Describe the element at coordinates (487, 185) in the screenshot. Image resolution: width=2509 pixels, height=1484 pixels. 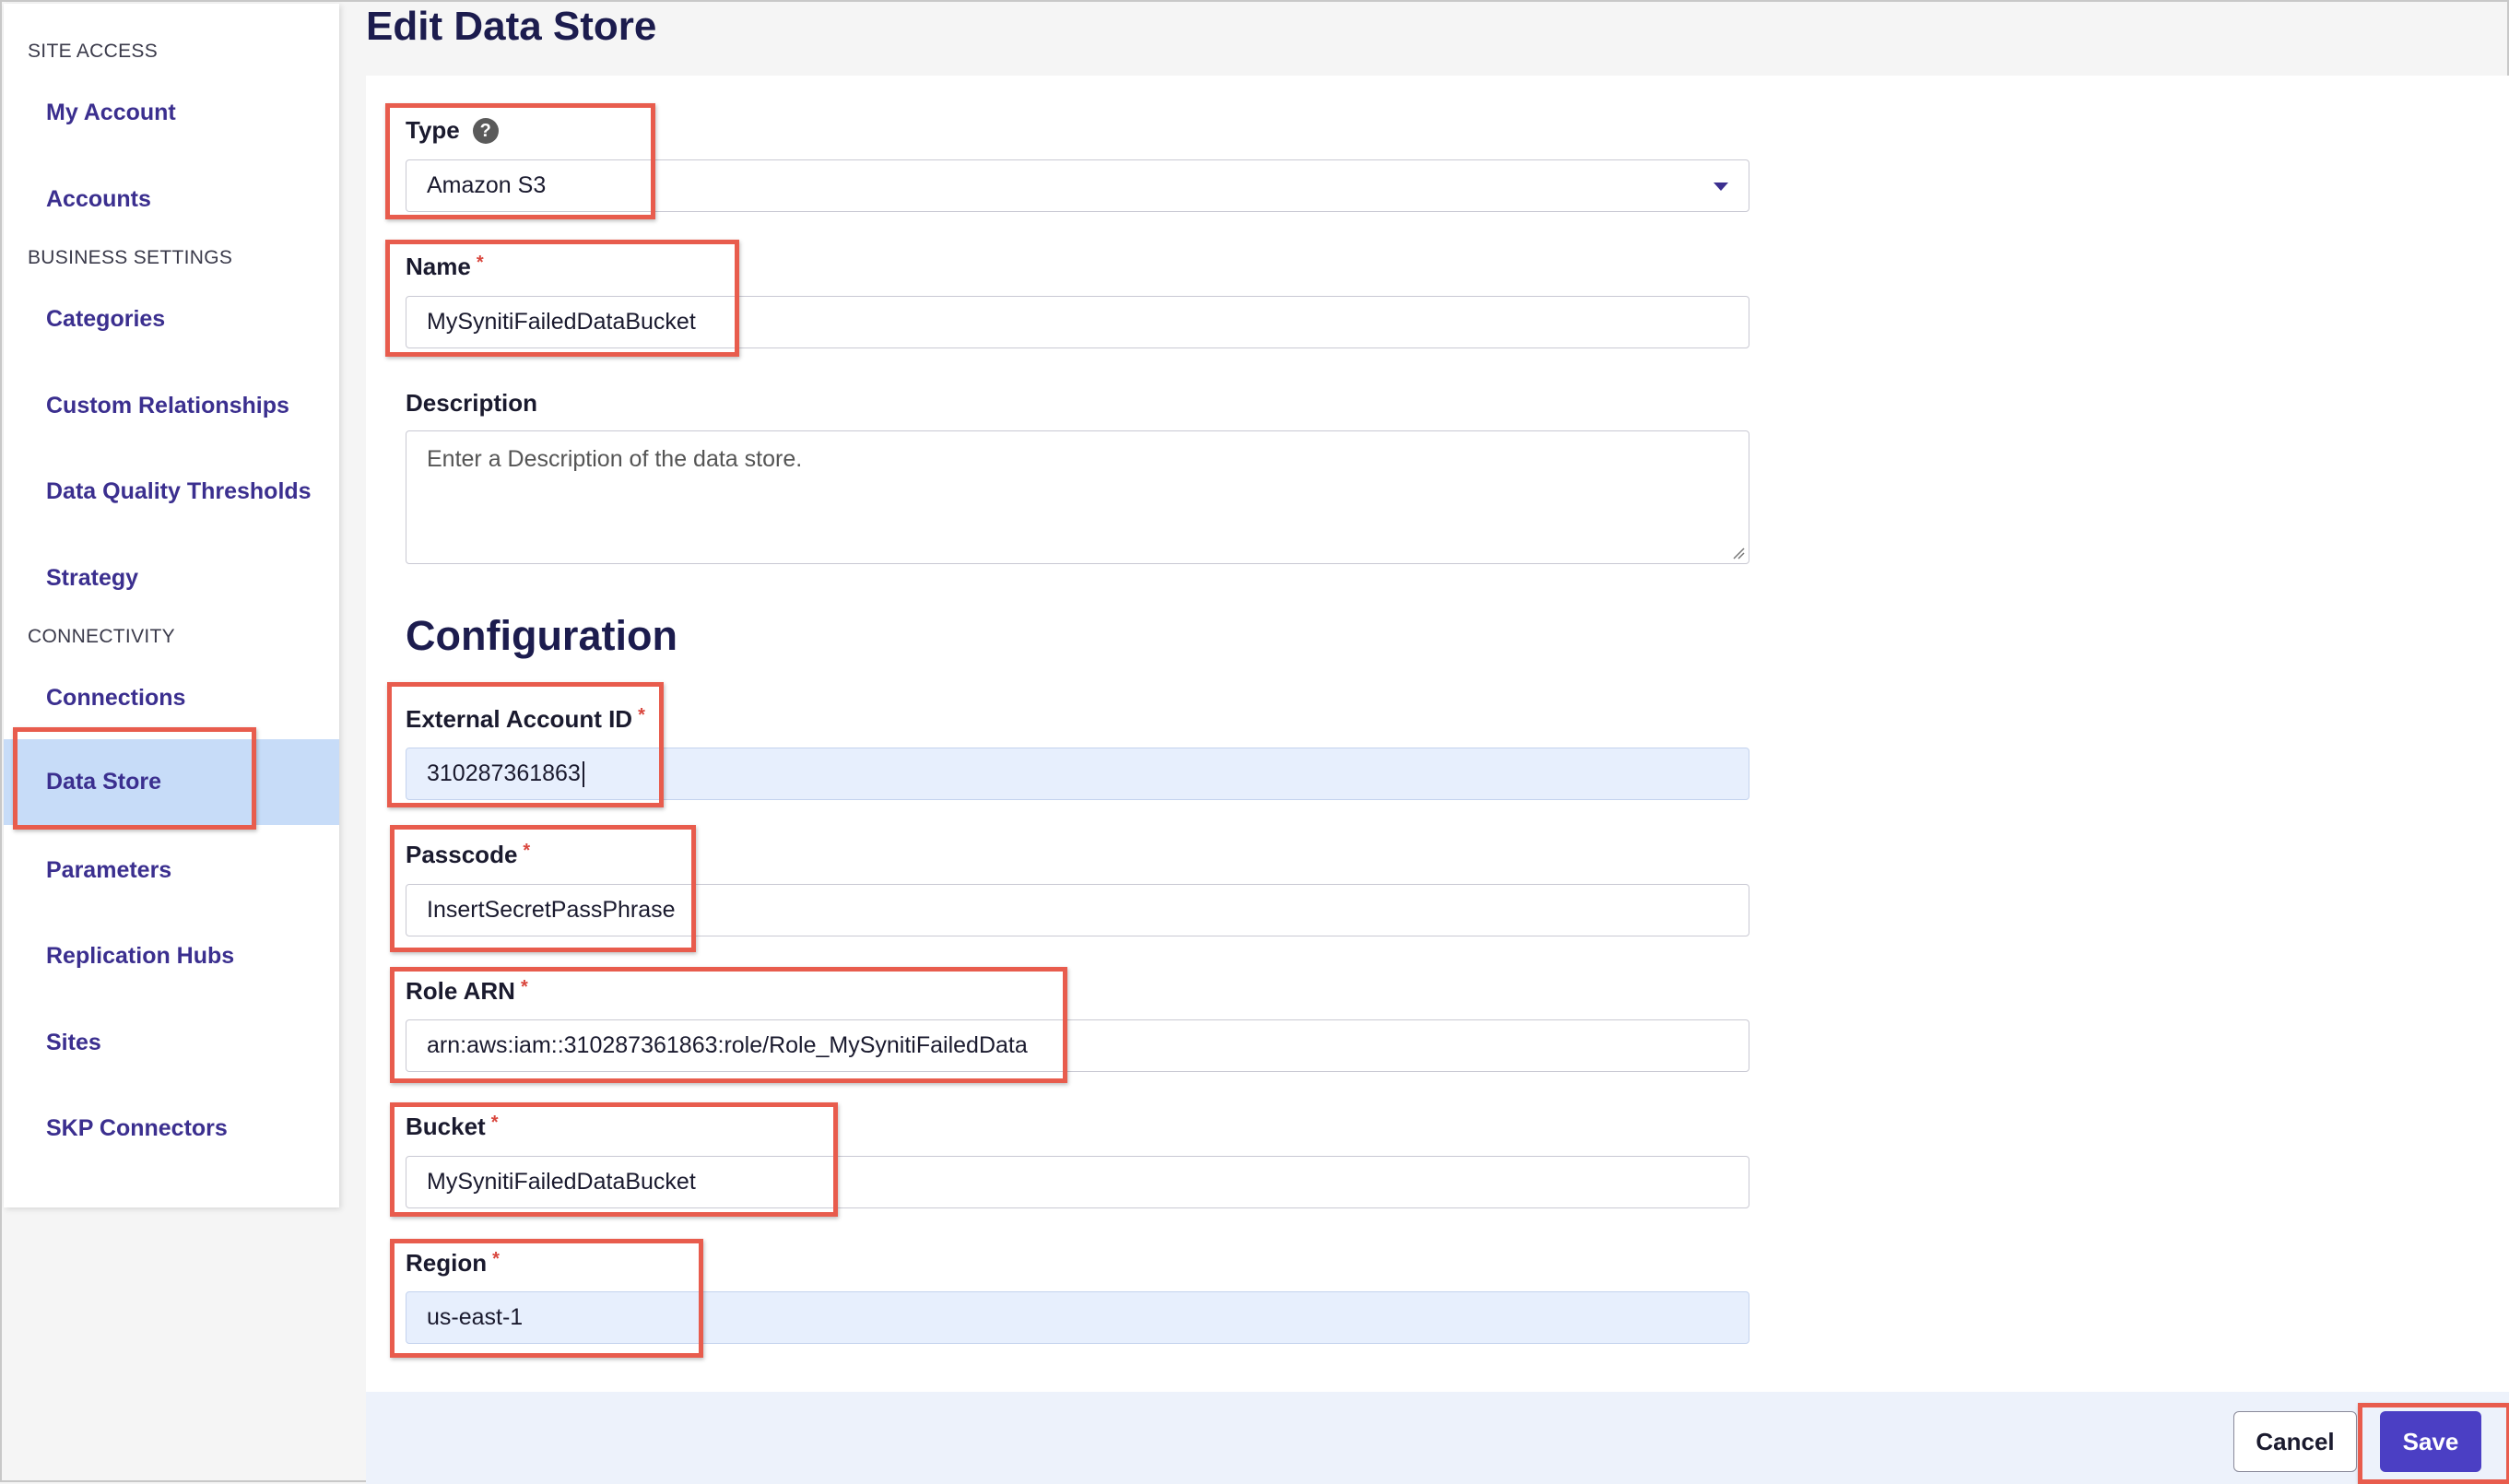
I see `type-select-value: Amazon S3` at that location.